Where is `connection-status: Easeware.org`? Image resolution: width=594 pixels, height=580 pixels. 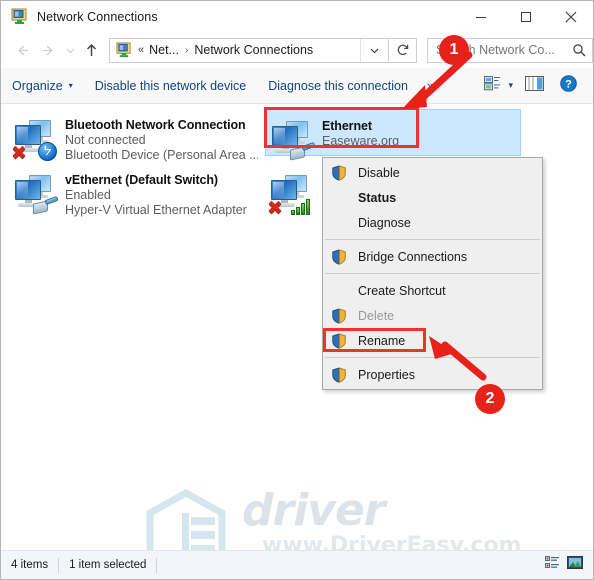
connection-status: Easeware.org is located at coordinates (361, 141).